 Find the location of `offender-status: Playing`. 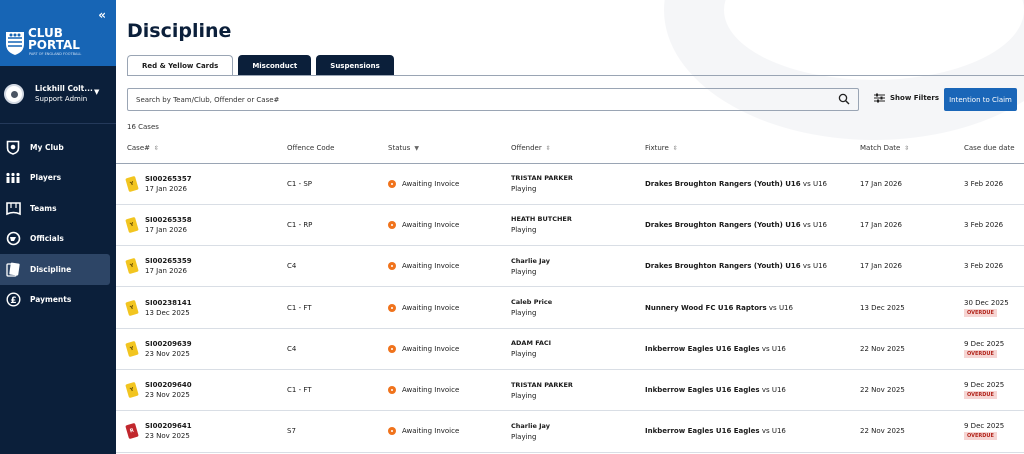

offender-status: Playing is located at coordinates (524, 436).